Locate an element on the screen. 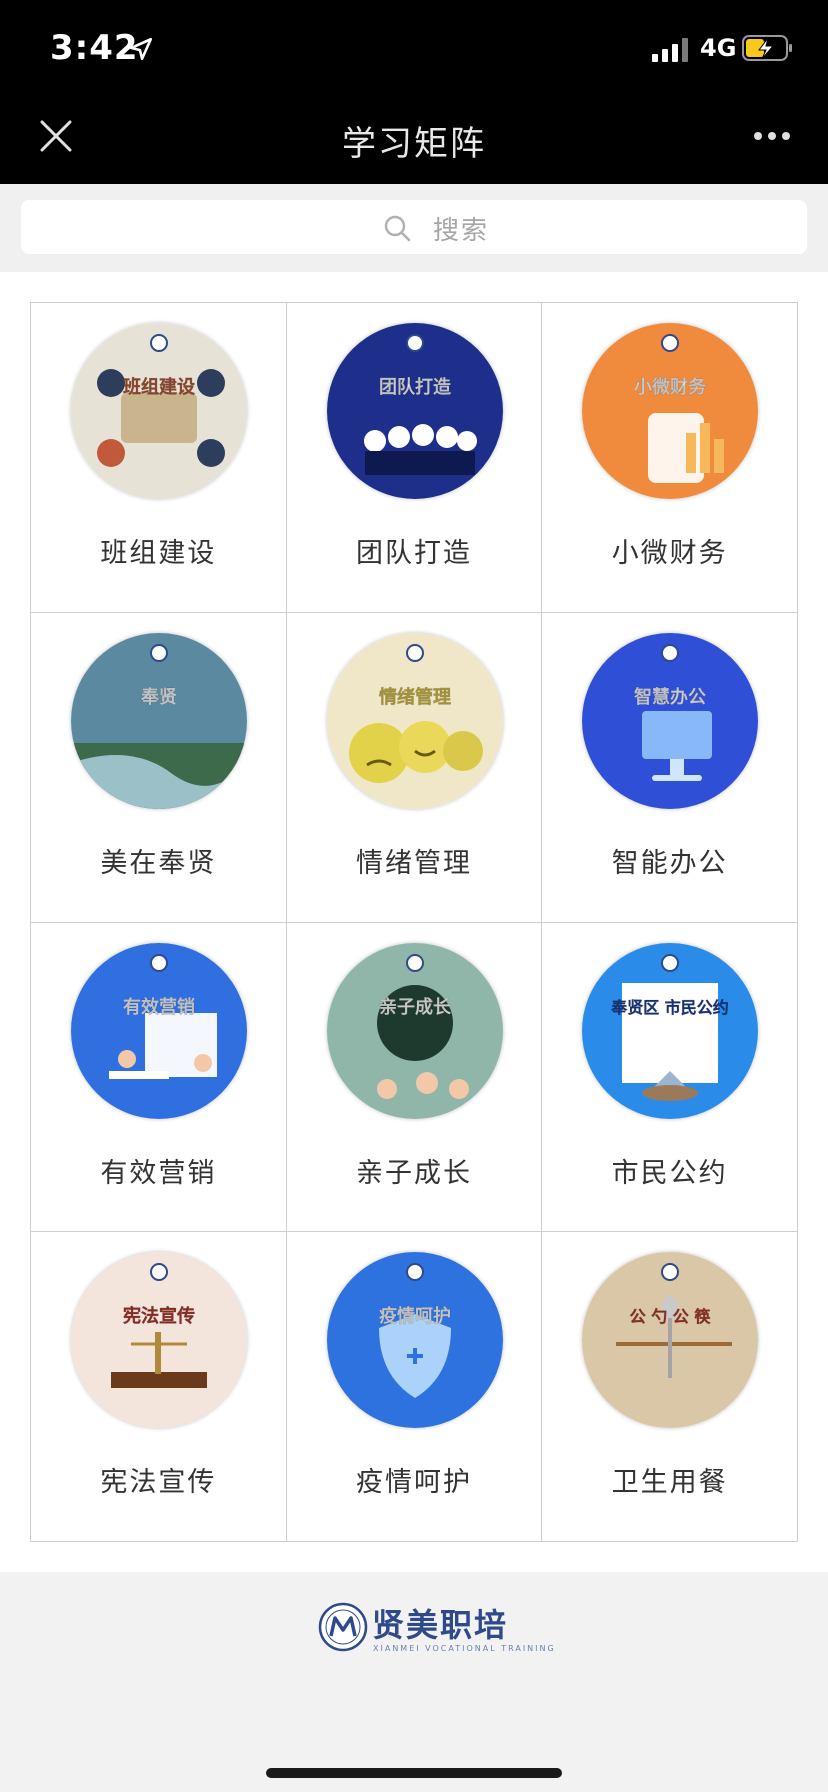 The width and height of the screenshot is (828, 1792). hygienic-dining-image: 公 勺 公 筷 is located at coordinates (670, 1340).